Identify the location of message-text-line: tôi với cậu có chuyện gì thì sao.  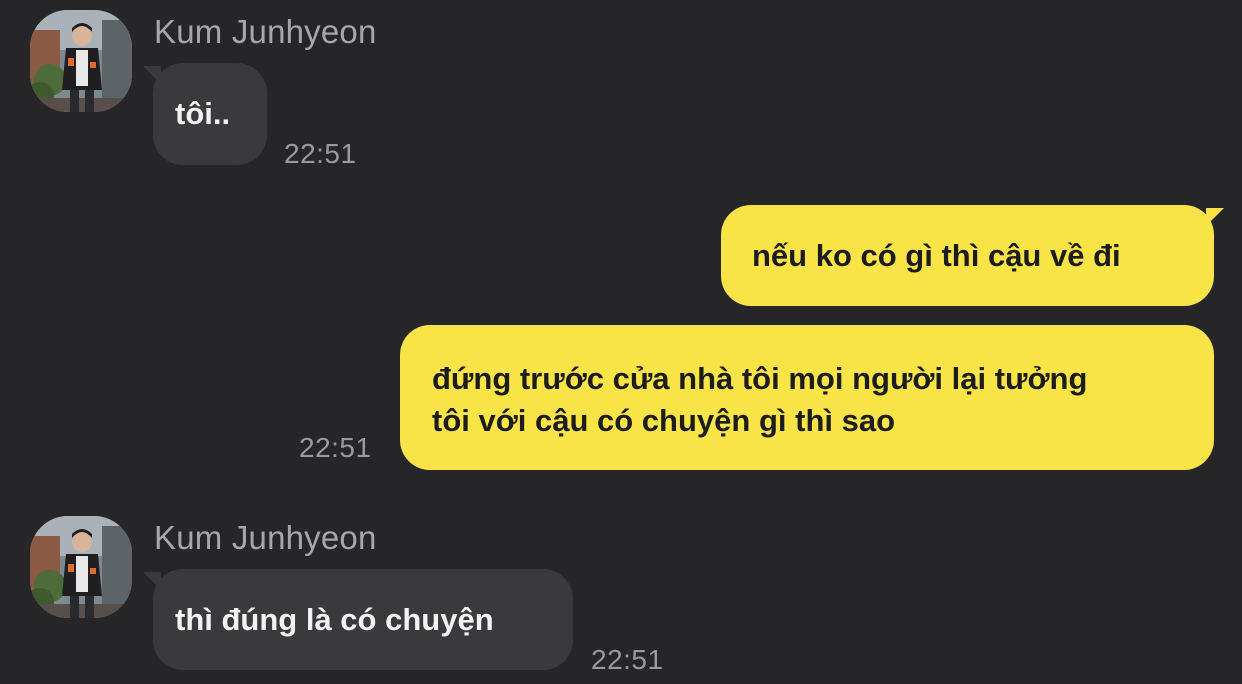
(664, 420).